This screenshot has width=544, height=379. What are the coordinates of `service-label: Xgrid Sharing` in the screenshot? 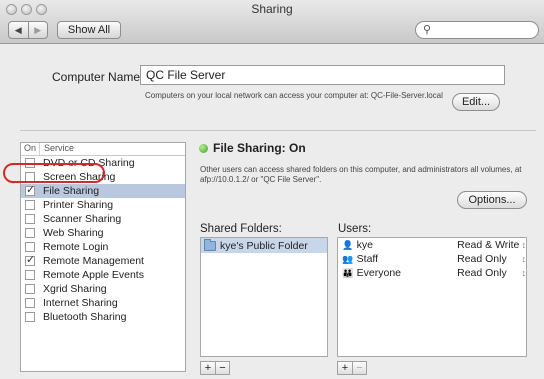 It's located at (75, 289).